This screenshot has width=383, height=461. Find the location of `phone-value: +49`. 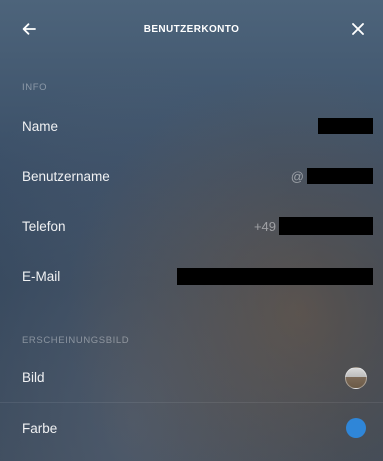

phone-value: +49 is located at coordinates (313, 226).